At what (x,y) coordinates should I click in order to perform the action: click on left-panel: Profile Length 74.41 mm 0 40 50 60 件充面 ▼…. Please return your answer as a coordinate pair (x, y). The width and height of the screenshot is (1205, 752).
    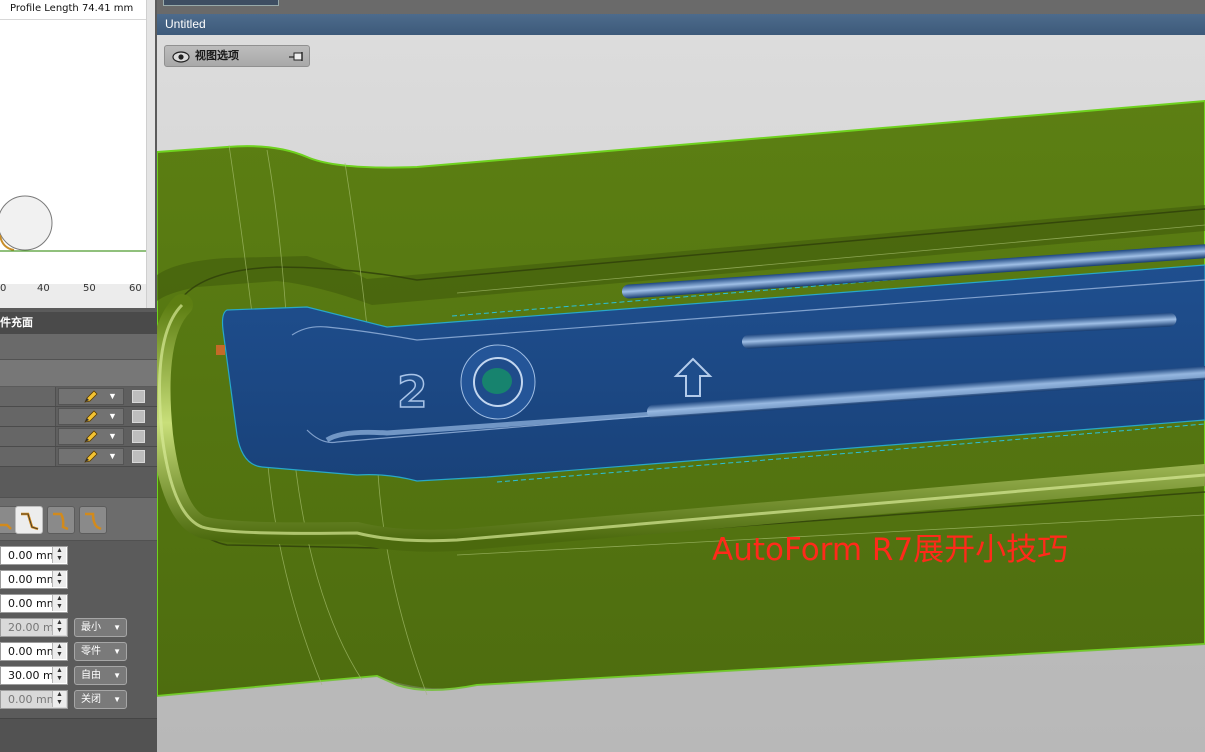
    Looking at the image, I should click on (78, 376).